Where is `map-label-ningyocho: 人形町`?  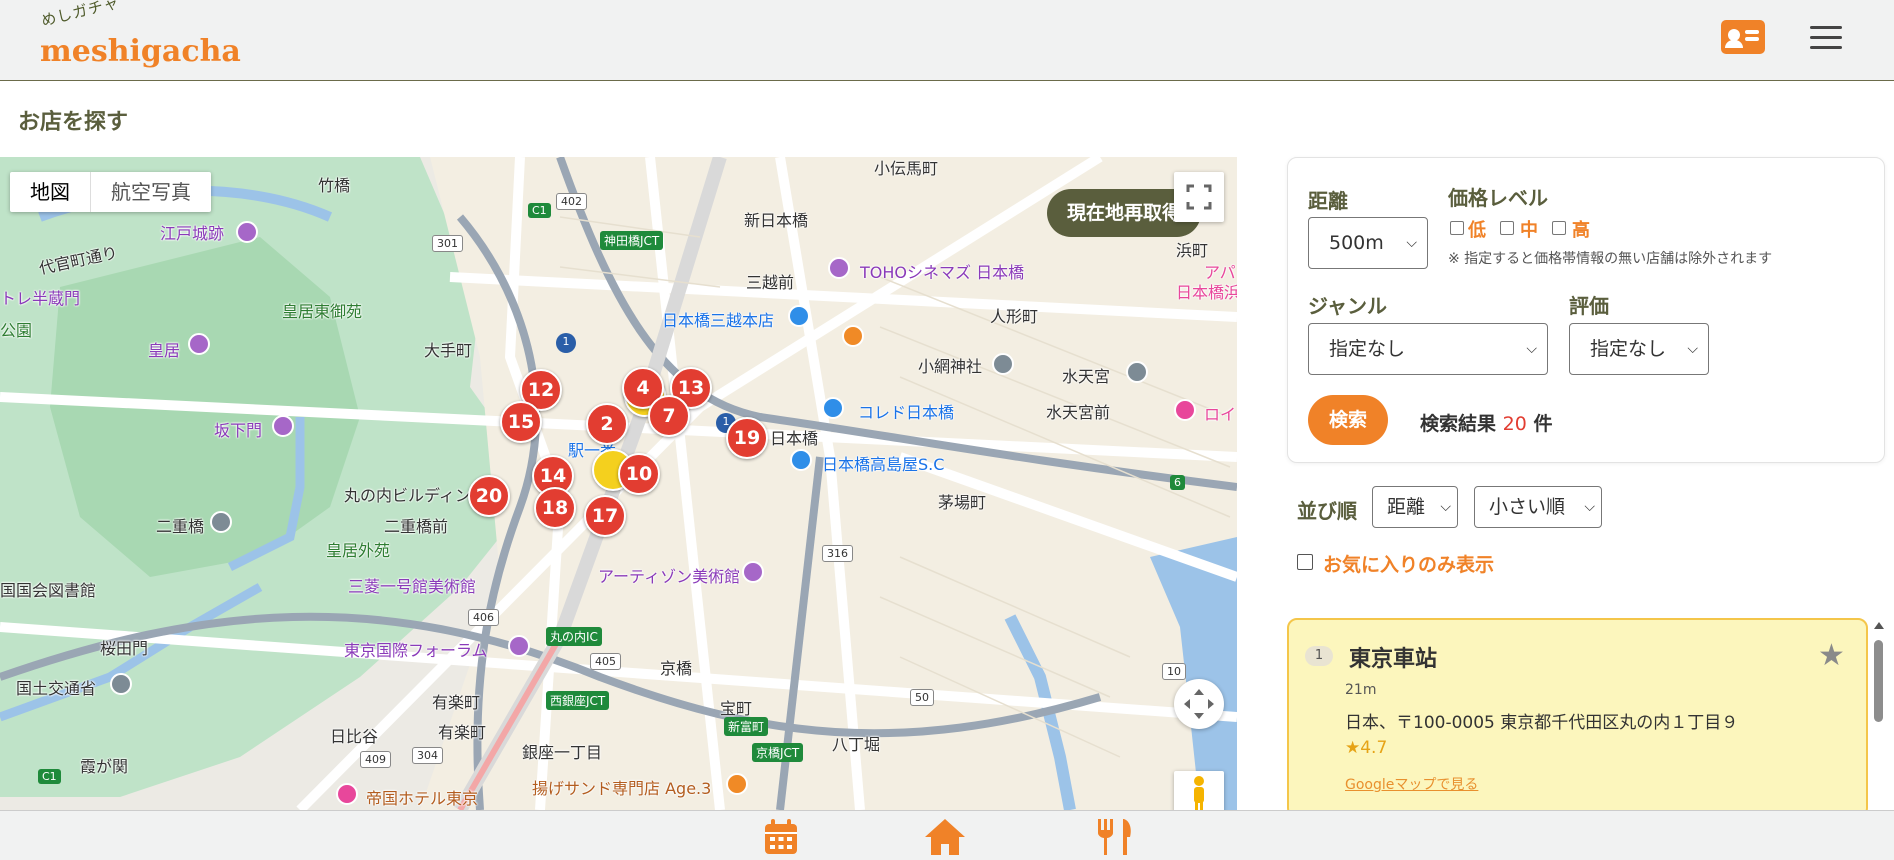
map-label-ningyocho: 人形町 is located at coordinates (1014, 316).